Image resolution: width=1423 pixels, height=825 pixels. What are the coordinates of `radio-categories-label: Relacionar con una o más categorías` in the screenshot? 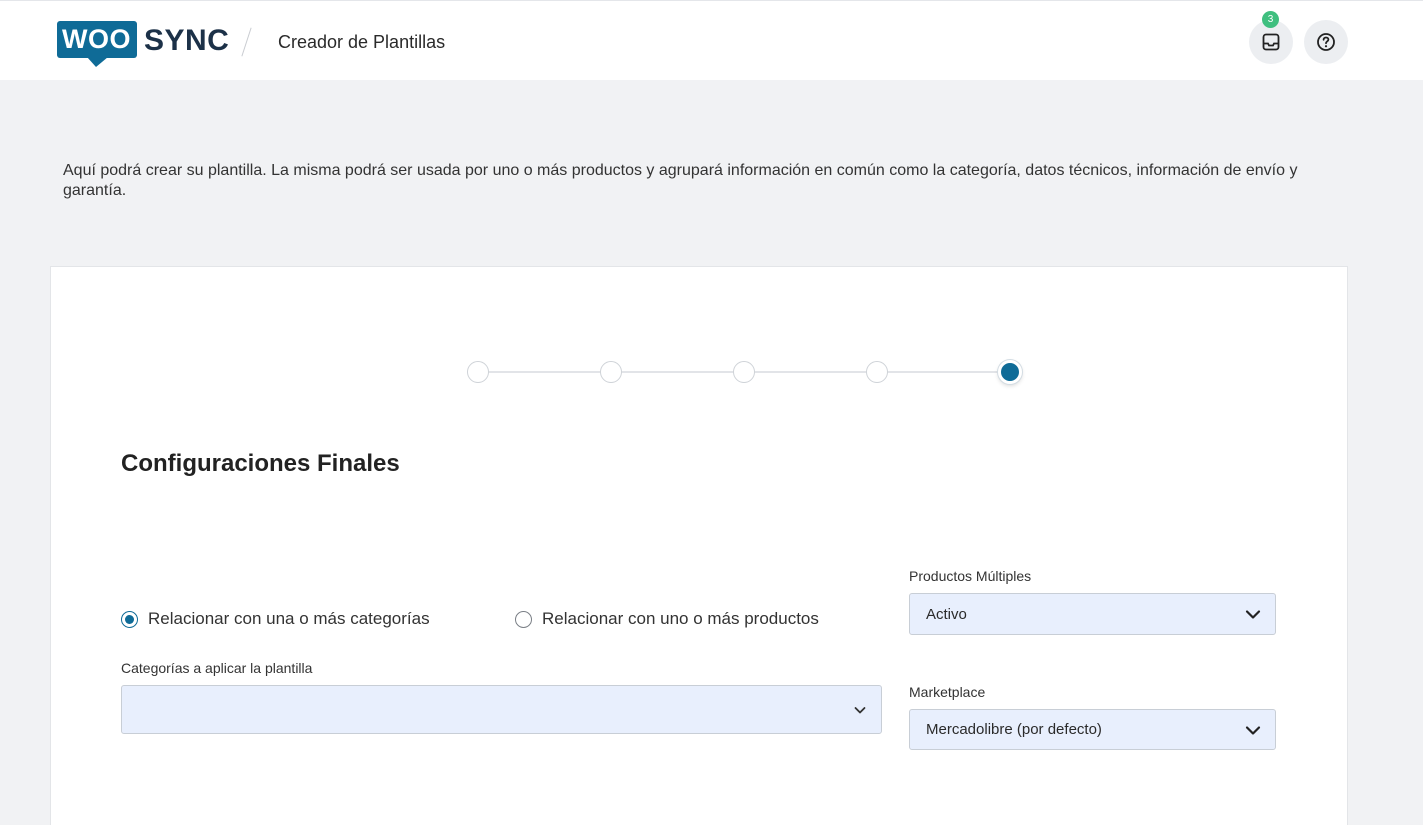 It's located at (289, 618).